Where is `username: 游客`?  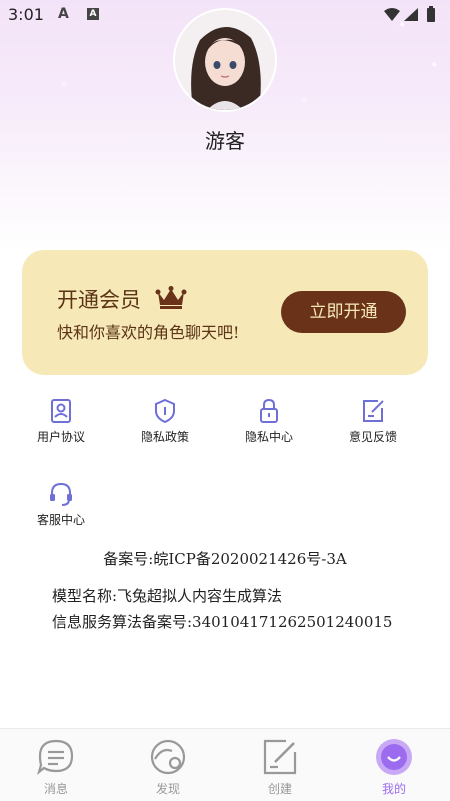 username: 游客 is located at coordinates (225, 141).